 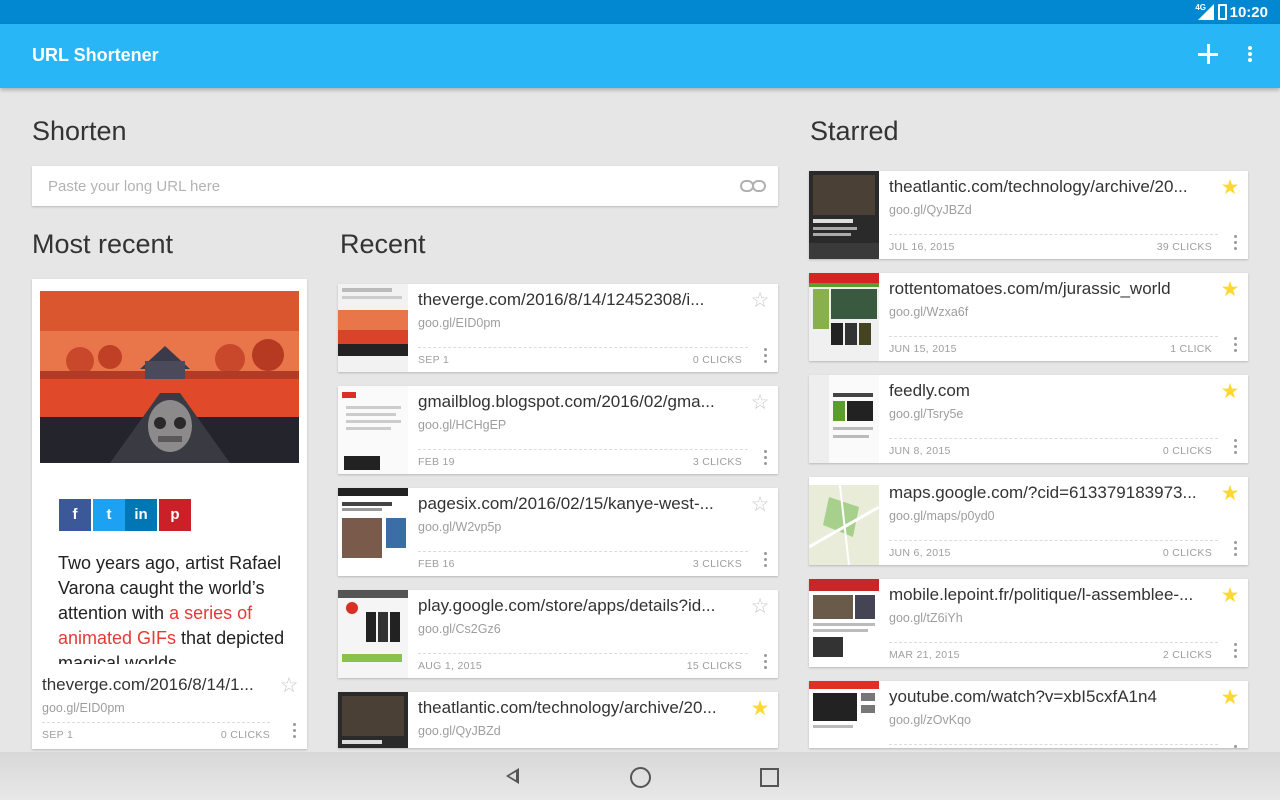 I want to click on twitter-share-button: t, so click(x=109, y=515).